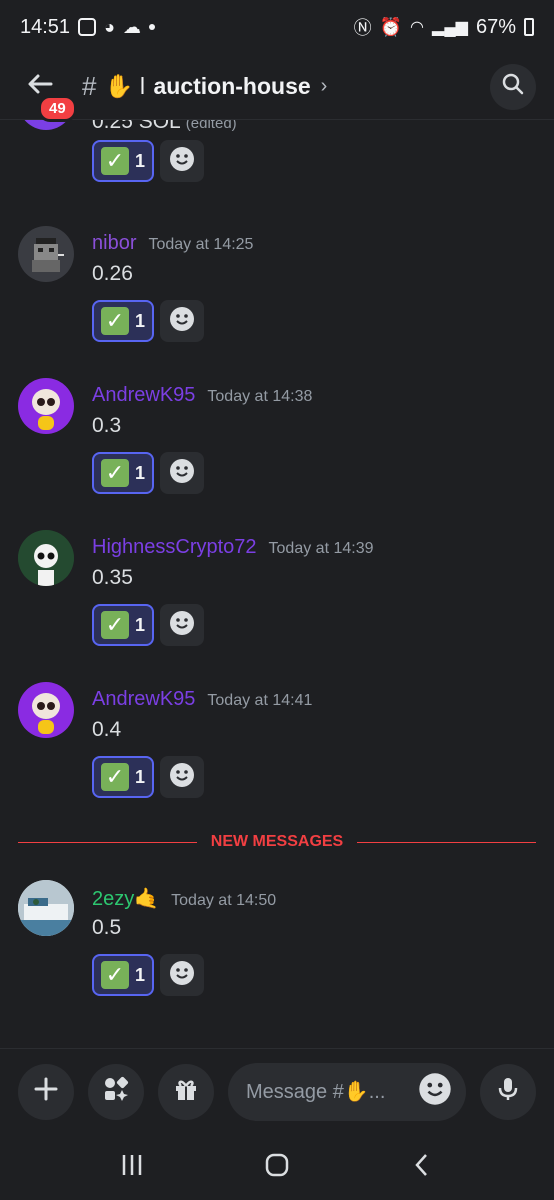 Image resolution: width=554 pixels, height=1200 pixels. I want to click on new-messages-divider: NEW MESSAGES, so click(277, 842).